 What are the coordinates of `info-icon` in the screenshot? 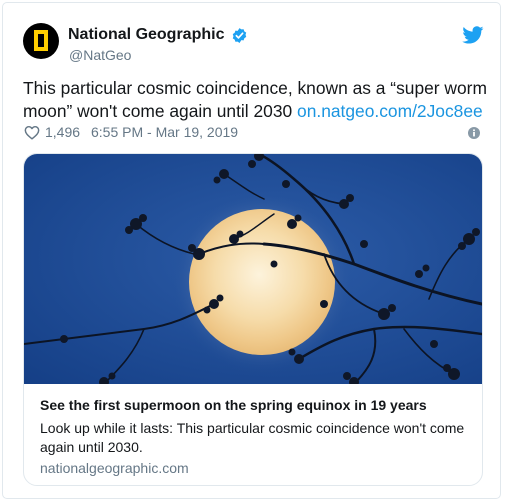 It's located at (474, 133).